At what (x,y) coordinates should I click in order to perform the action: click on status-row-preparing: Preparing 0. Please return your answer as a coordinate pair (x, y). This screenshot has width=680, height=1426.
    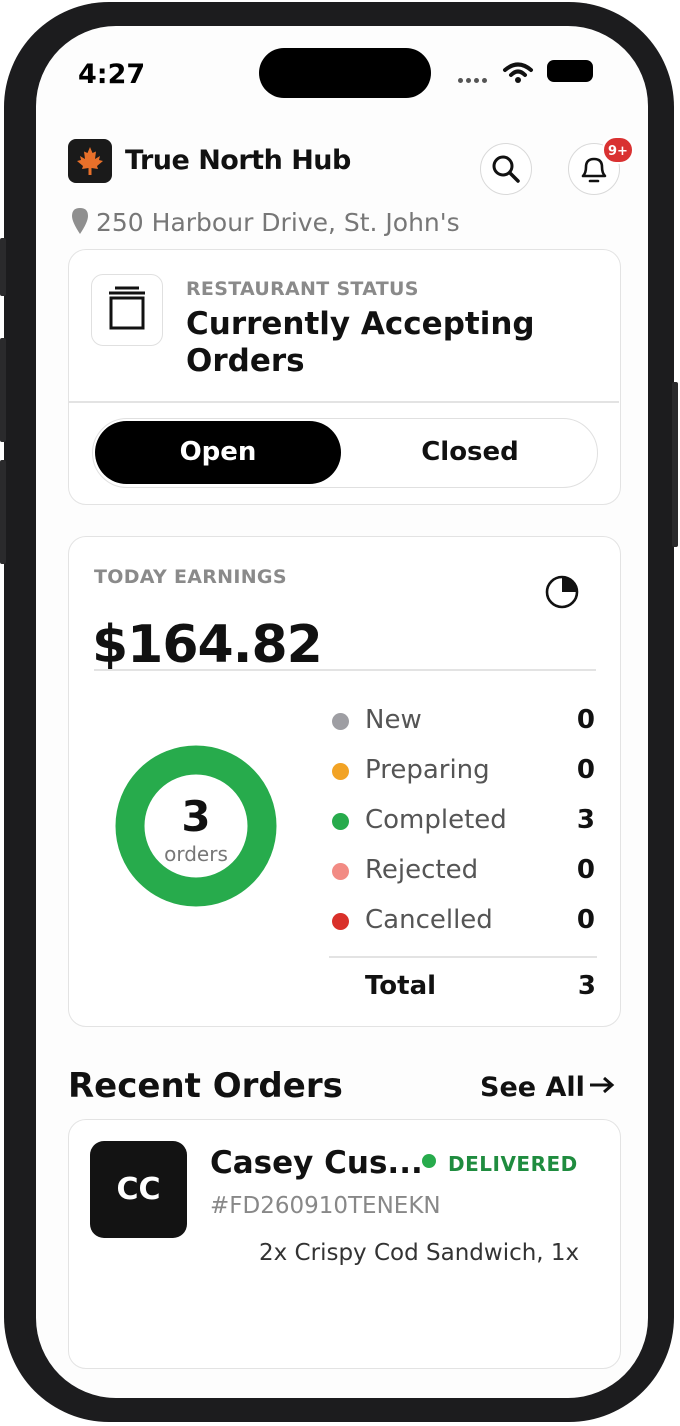
    Looking at the image, I should click on (463, 773).